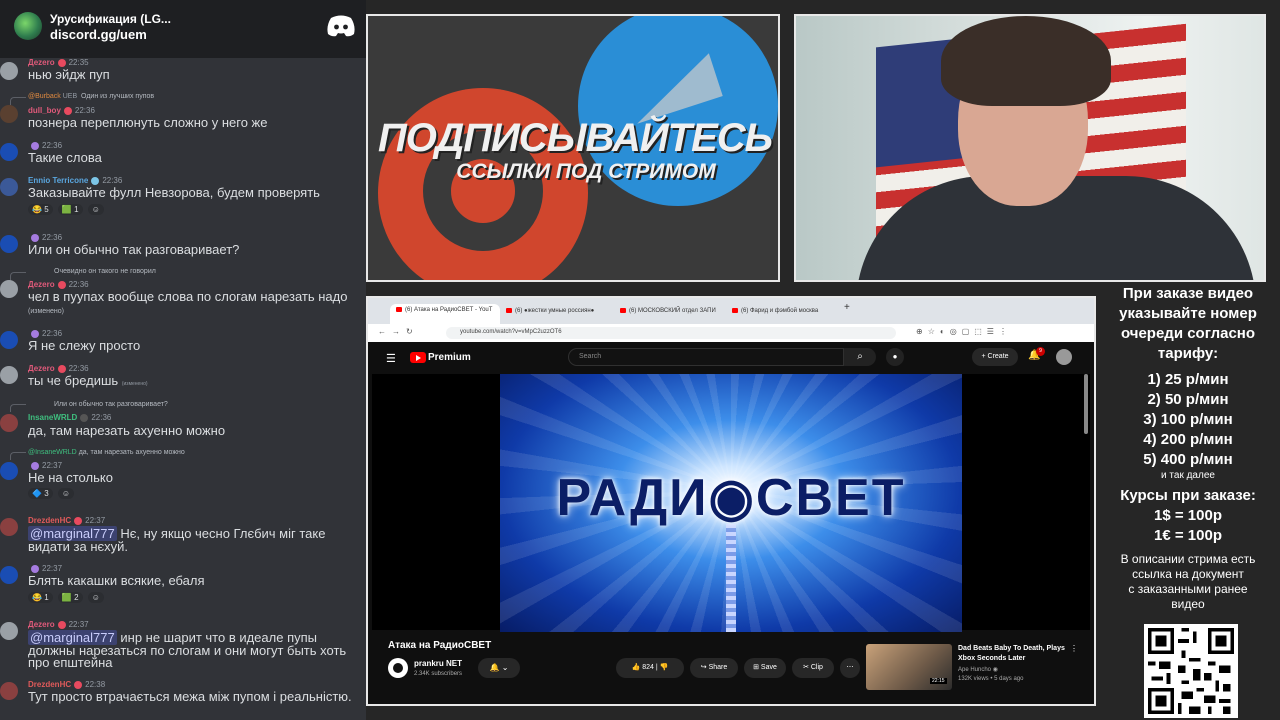  Describe the element at coordinates (438, 663) in the screenshot. I see `channel-name: prankru NET` at that location.